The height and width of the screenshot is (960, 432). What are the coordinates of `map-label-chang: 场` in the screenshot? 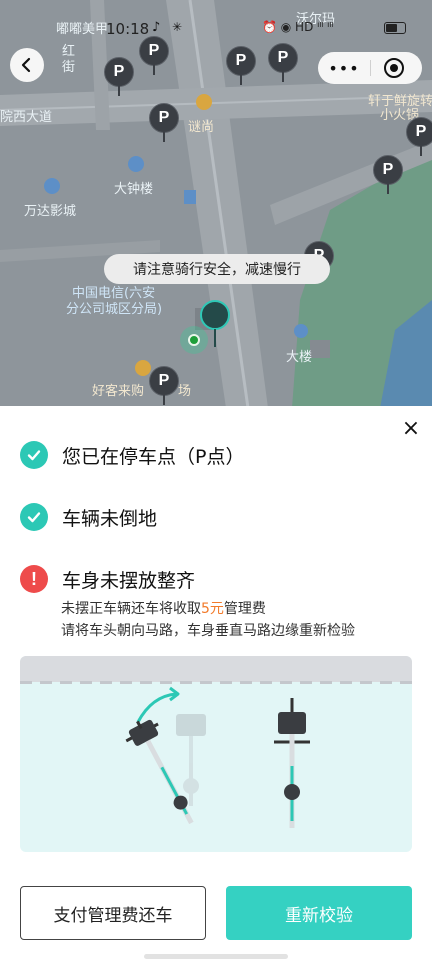 It's located at (185, 391).